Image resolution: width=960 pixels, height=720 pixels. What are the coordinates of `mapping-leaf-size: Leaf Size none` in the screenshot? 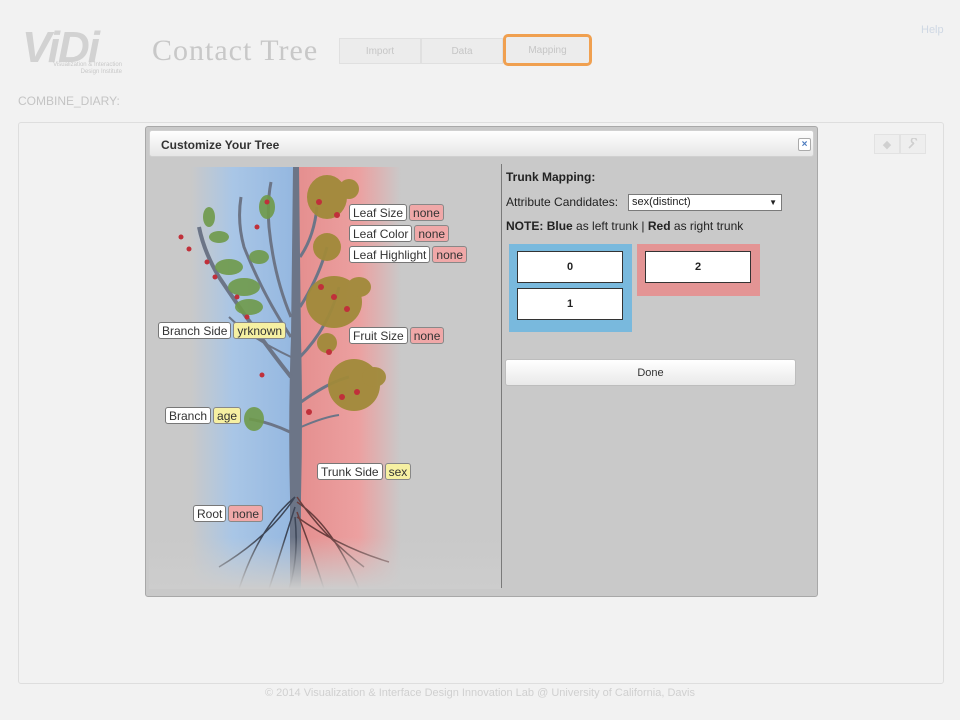 It's located at (396, 212).